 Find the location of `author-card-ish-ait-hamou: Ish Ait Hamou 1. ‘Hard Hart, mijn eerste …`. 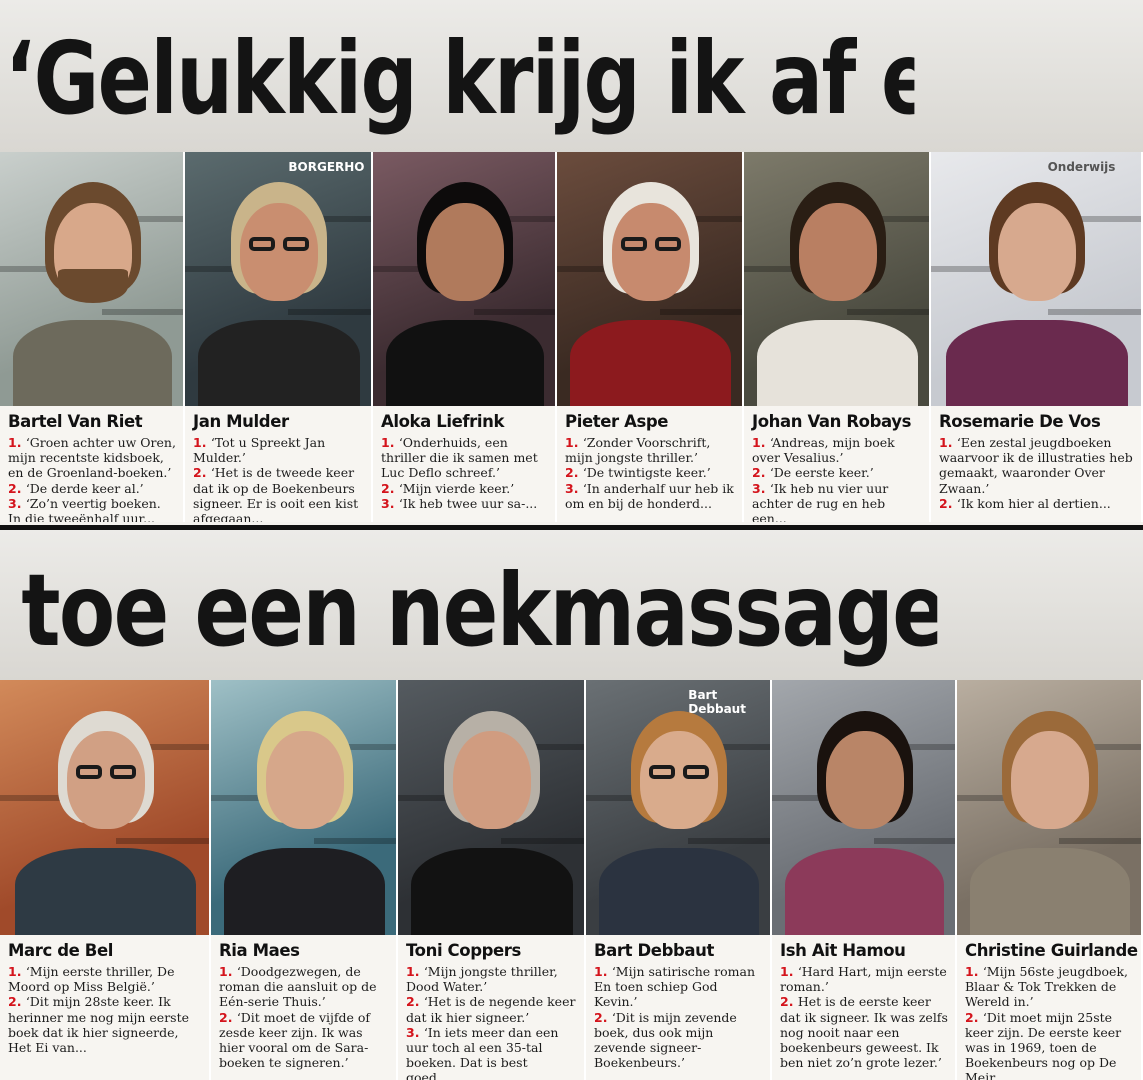

author-card-ish-ait-hamou: Ish Ait Hamou 1. ‘Hard Hart, mijn eerste … is located at coordinates (864, 880).